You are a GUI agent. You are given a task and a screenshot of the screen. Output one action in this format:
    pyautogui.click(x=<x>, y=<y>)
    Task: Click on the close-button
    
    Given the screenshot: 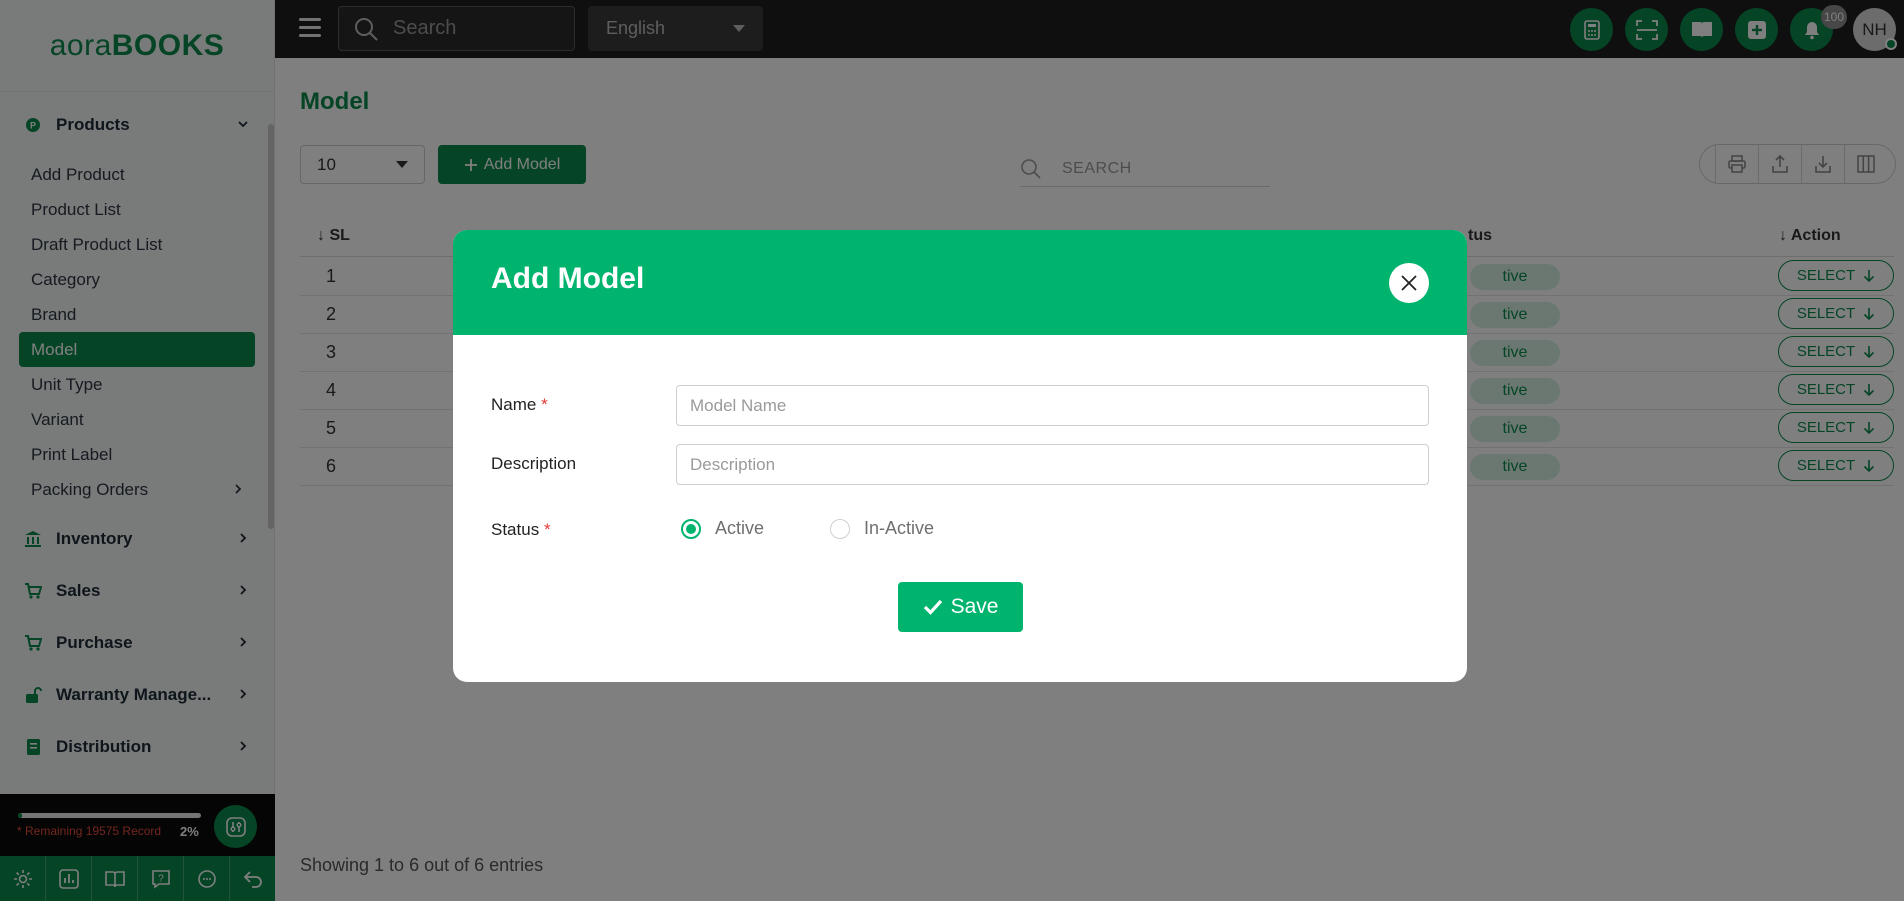 What is the action you would take?
    pyautogui.click(x=1409, y=283)
    